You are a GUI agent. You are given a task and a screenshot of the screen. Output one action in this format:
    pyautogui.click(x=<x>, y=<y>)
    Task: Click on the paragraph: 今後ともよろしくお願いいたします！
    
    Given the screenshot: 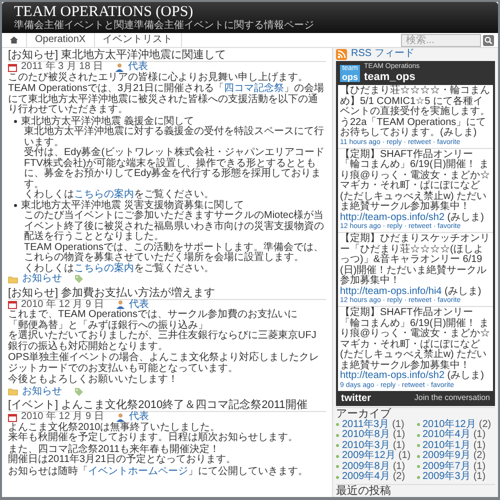 What is the action you would take?
    pyautogui.click(x=93, y=380)
    